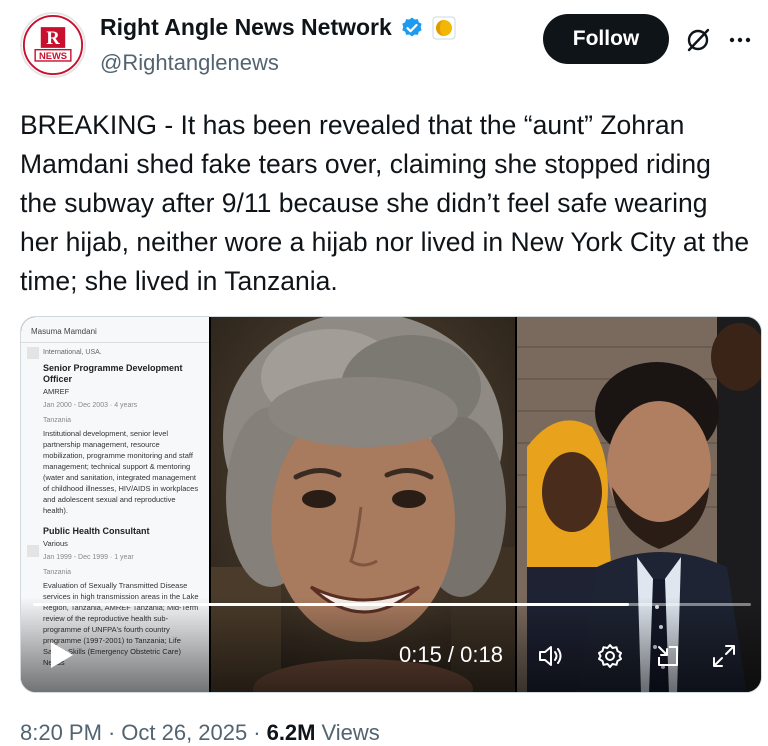  What do you see at coordinates (113, 373) in the screenshot?
I see `job-title: Senior Programme Development Officer` at bounding box center [113, 373].